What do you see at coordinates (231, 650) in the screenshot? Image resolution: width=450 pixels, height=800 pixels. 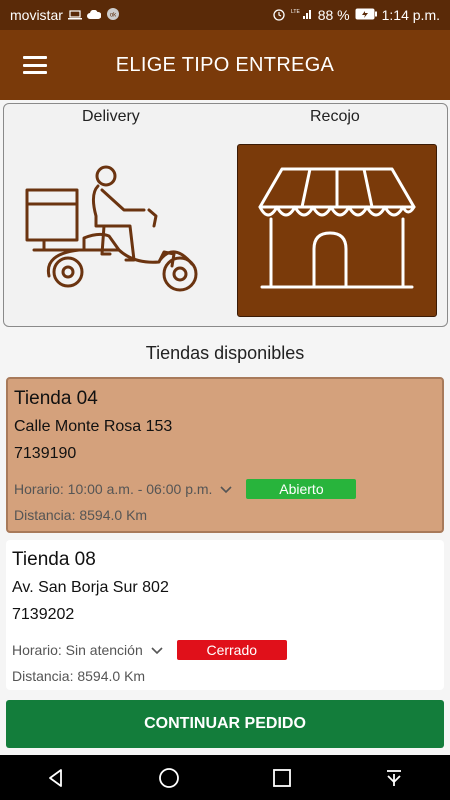 I see `status-badge: Cerrado` at bounding box center [231, 650].